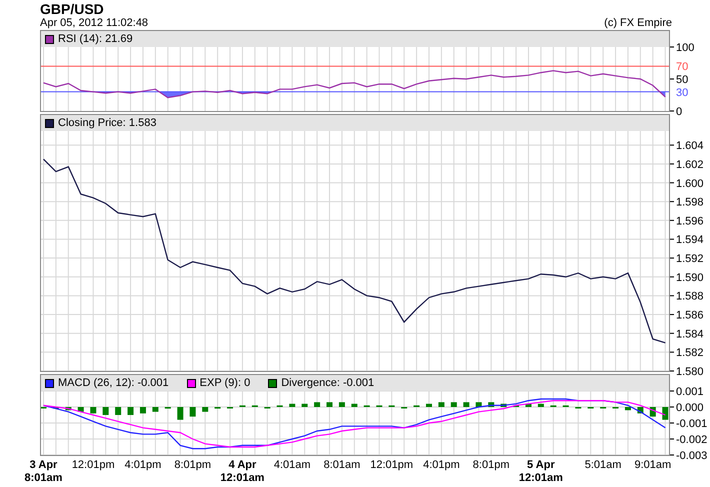  What do you see at coordinates (682, 80) in the screenshot?
I see `axis-label: 50` at bounding box center [682, 80].